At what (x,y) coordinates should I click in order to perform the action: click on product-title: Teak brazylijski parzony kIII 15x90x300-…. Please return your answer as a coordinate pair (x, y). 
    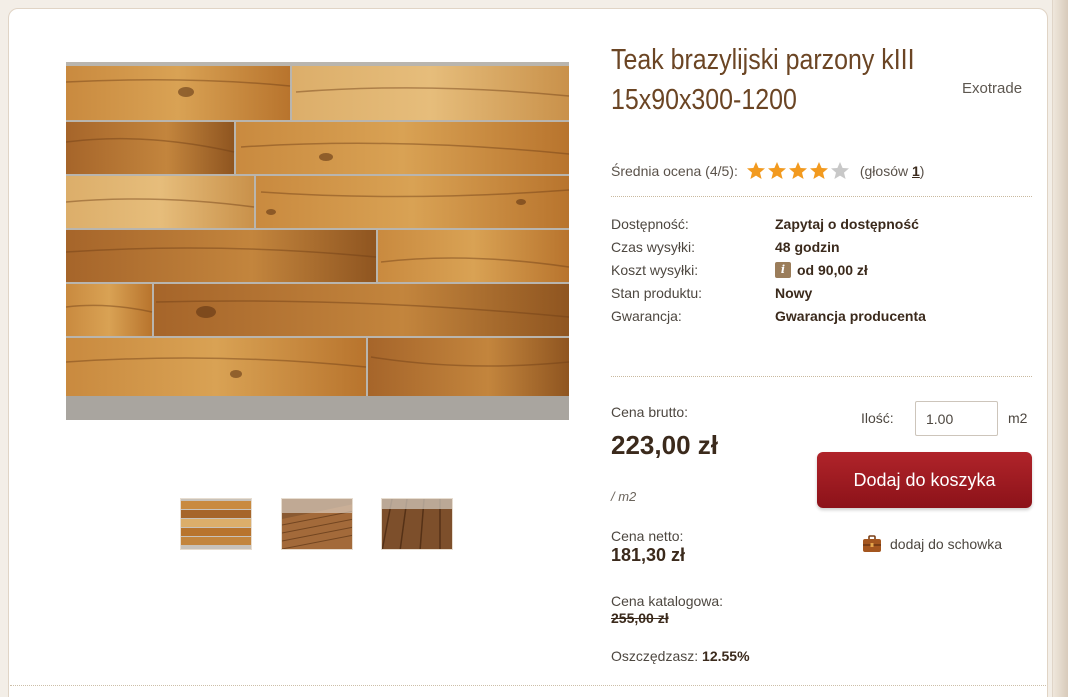
    Looking at the image, I should click on (763, 80).